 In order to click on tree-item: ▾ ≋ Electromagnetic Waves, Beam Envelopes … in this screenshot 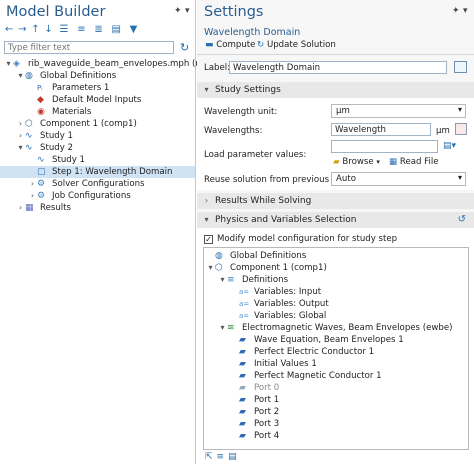, I will do `click(336, 328)`.